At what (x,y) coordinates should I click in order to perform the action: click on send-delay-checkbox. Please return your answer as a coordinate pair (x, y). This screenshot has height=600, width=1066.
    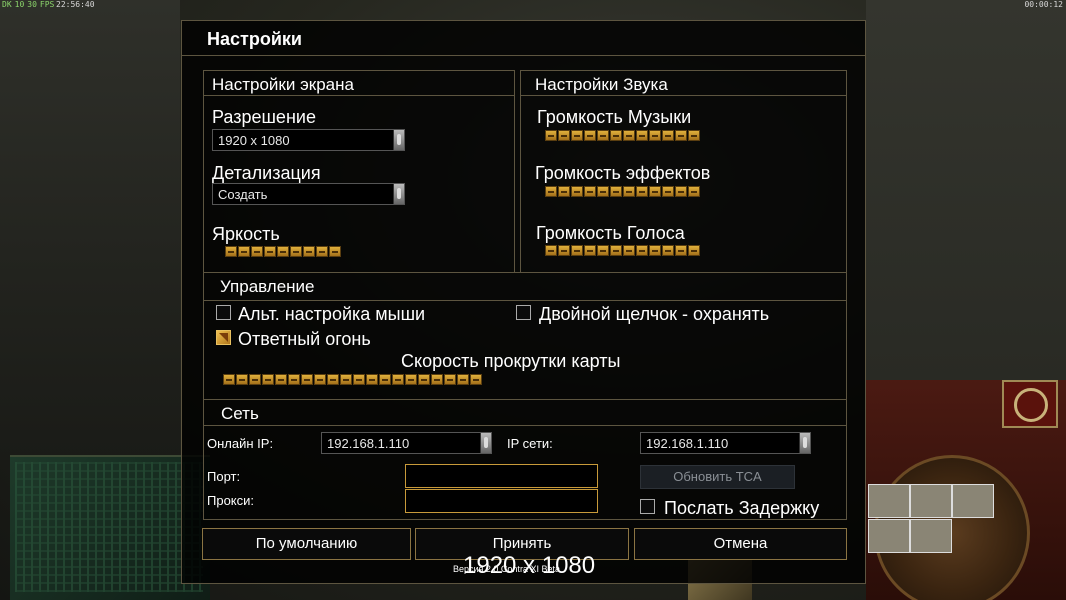
    Looking at the image, I should click on (647, 506).